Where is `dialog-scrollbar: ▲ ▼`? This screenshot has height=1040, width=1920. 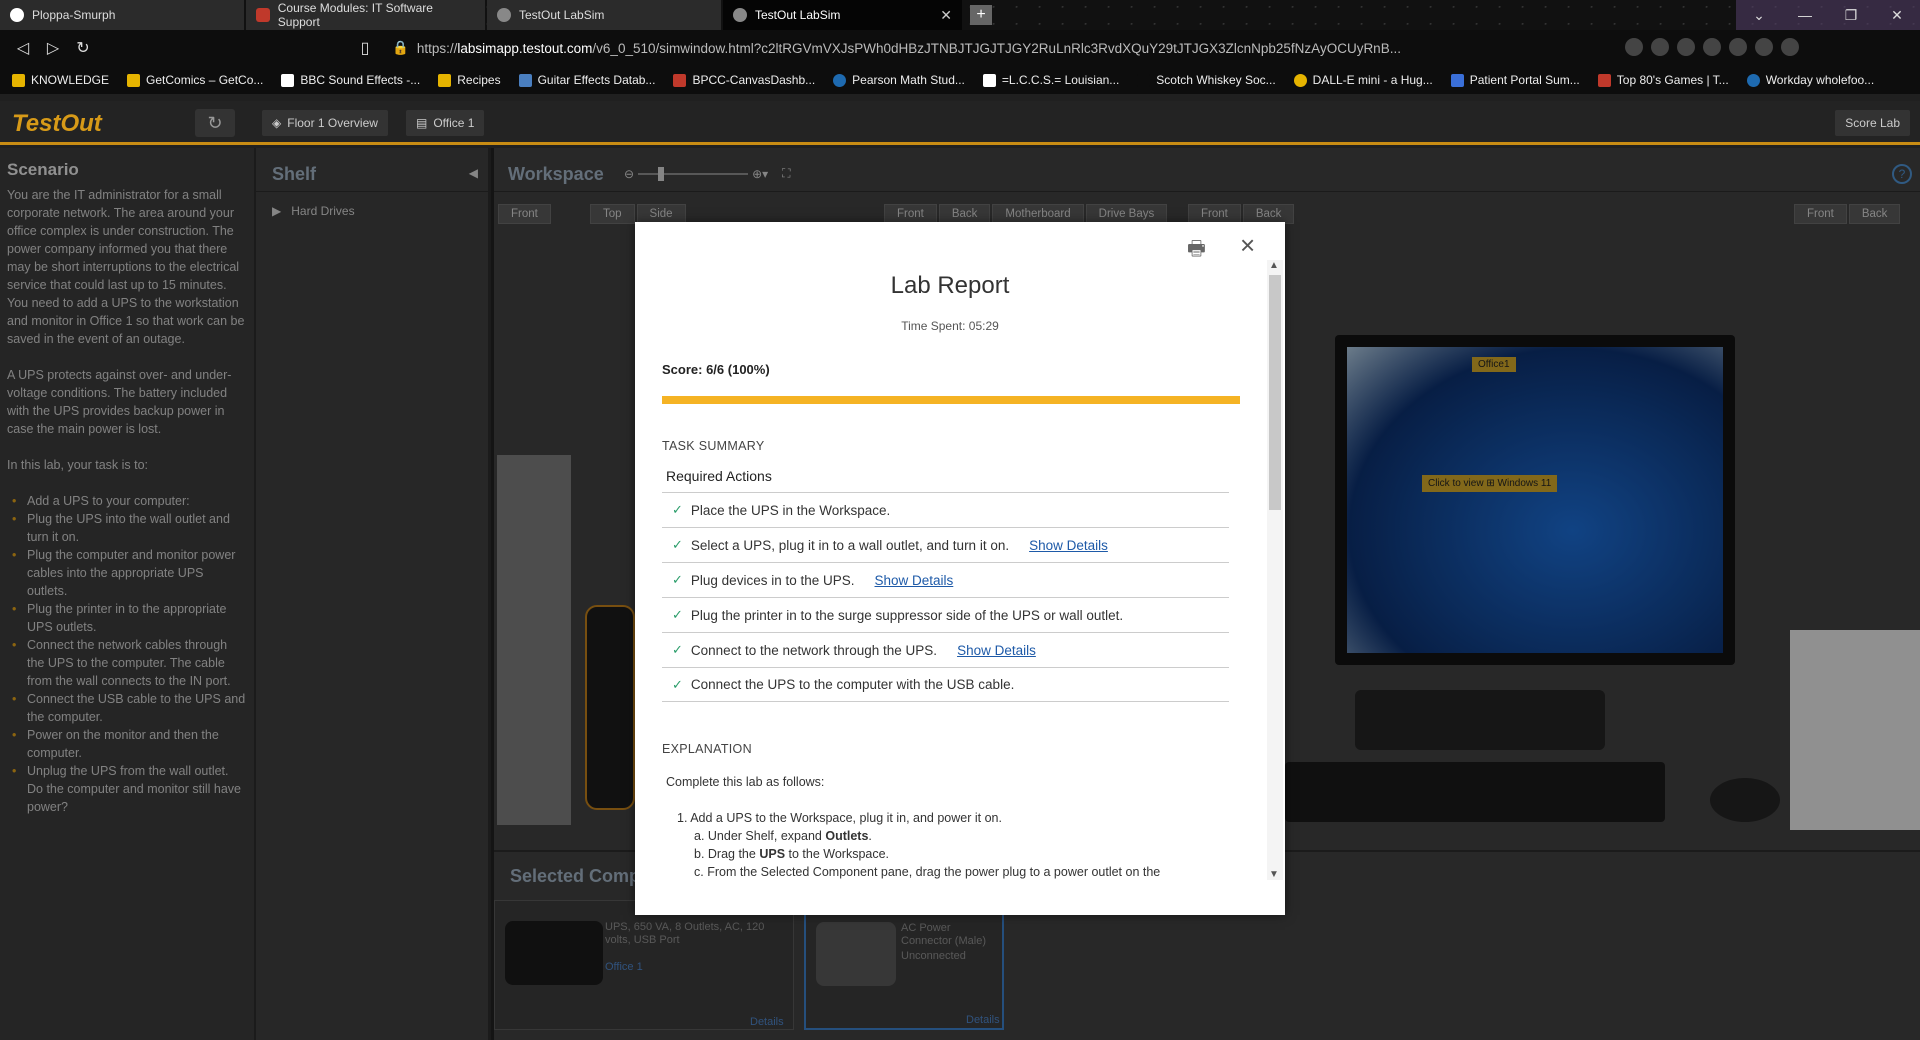
dialog-scrollbar: ▲ ▼ is located at coordinates (1275, 570).